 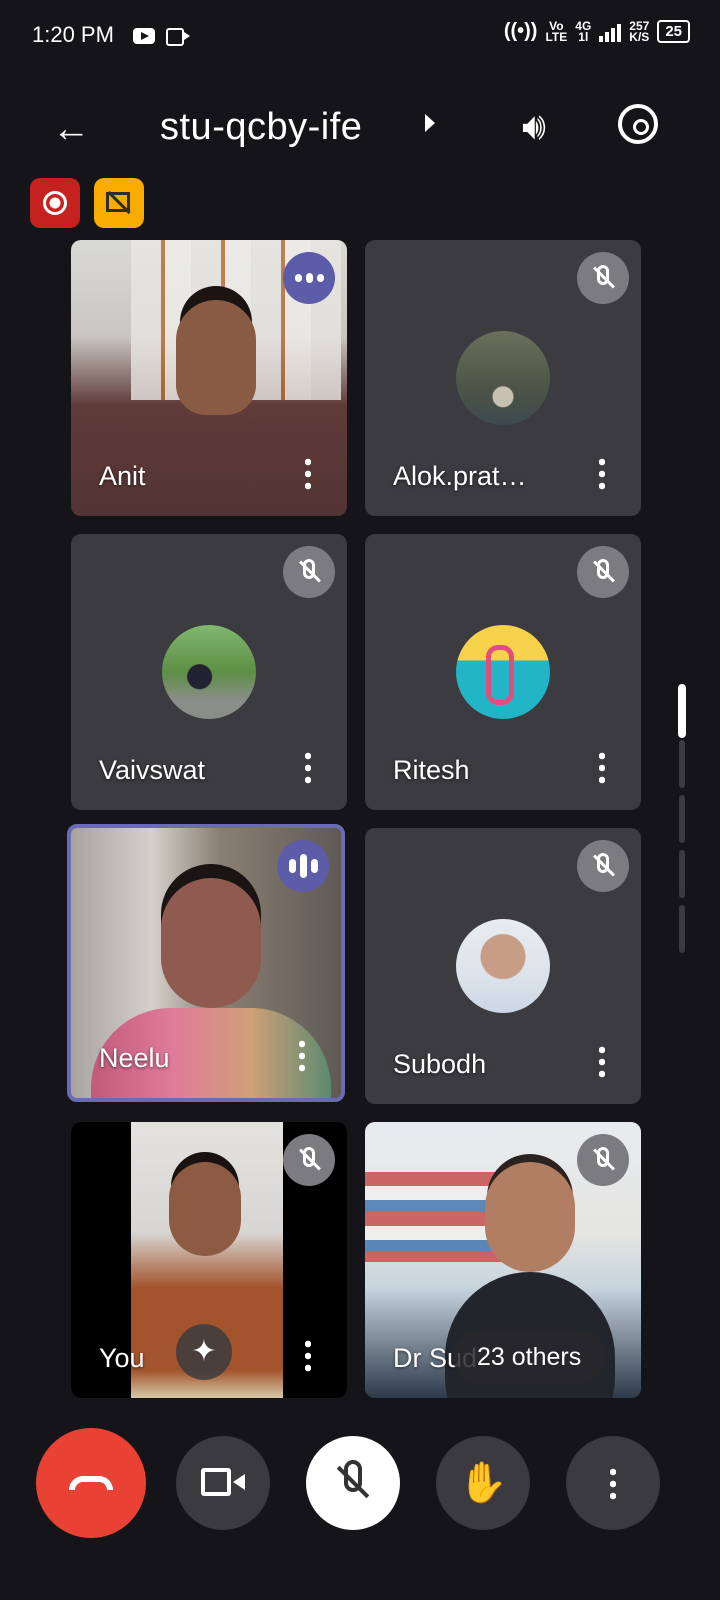 I want to click on tile-page-scrollbar, so click(x=683, y=820).